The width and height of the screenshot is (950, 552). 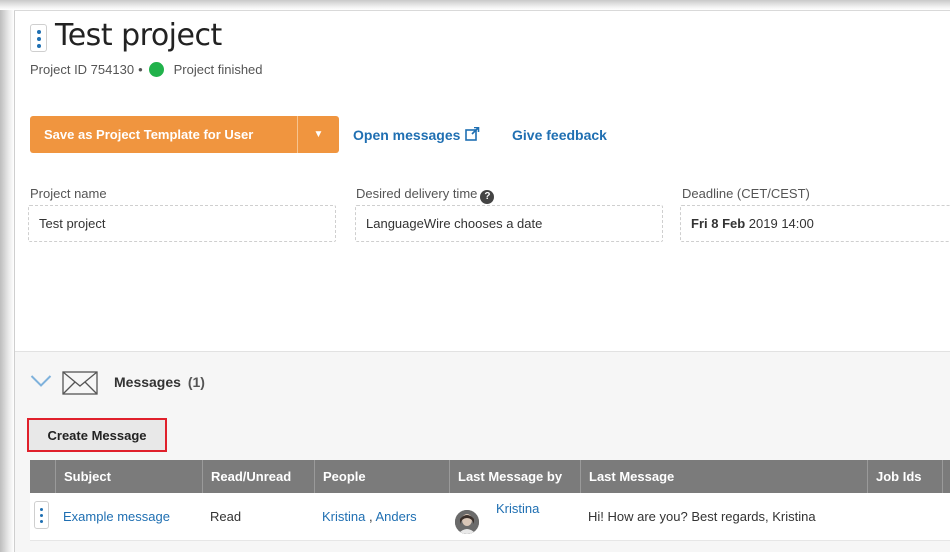 I want to click on avatar-photo-icon, so click(x=467, y=522).